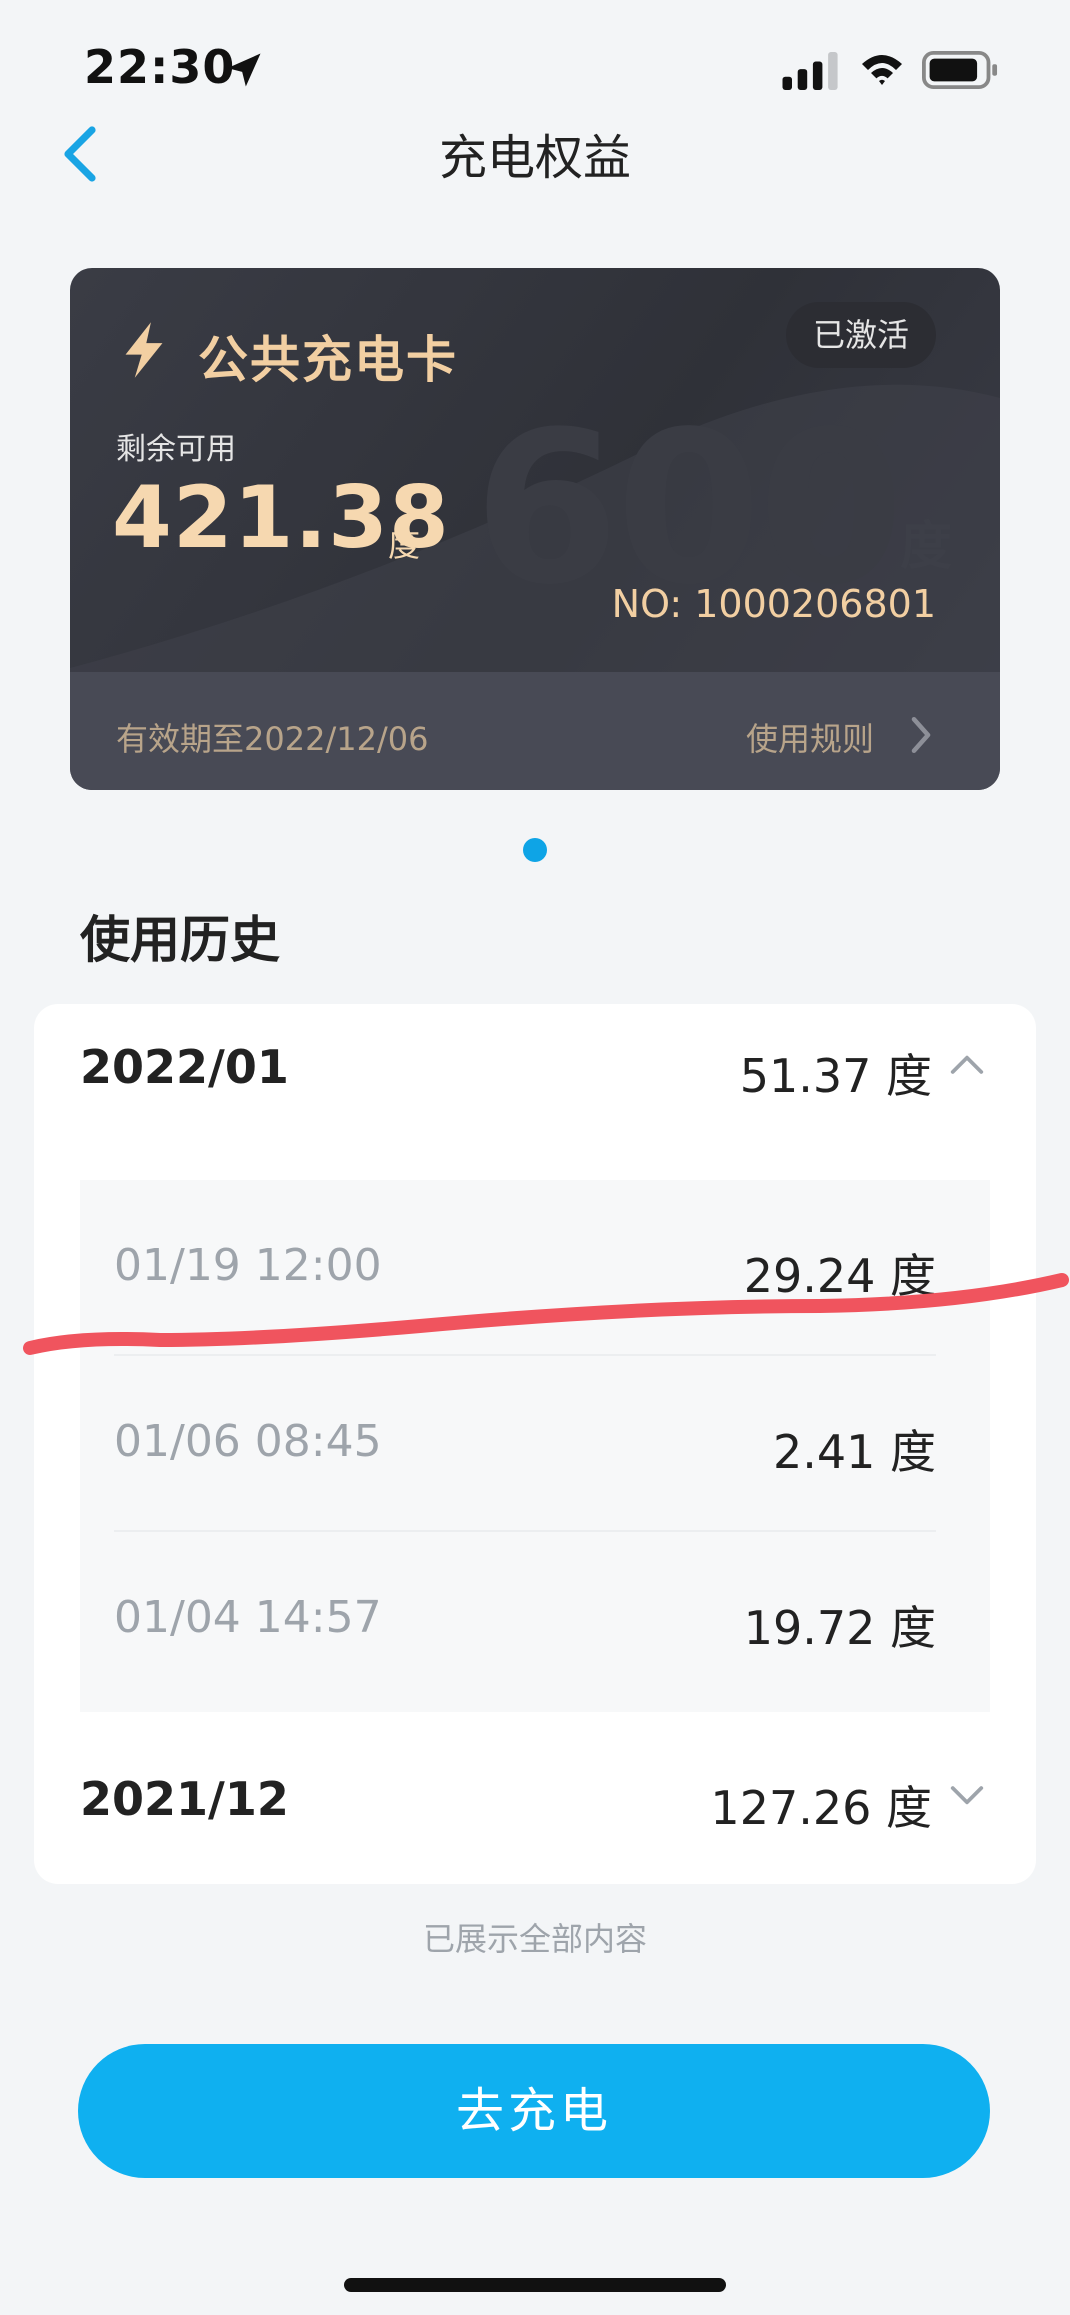 Image resolution: width=1070 pixels, height=2315 pixels. What do you see at coordinates (773, 604) in the screenshot?
I see `card-number: NO: 1000206801` at bounding box center [773, 604].